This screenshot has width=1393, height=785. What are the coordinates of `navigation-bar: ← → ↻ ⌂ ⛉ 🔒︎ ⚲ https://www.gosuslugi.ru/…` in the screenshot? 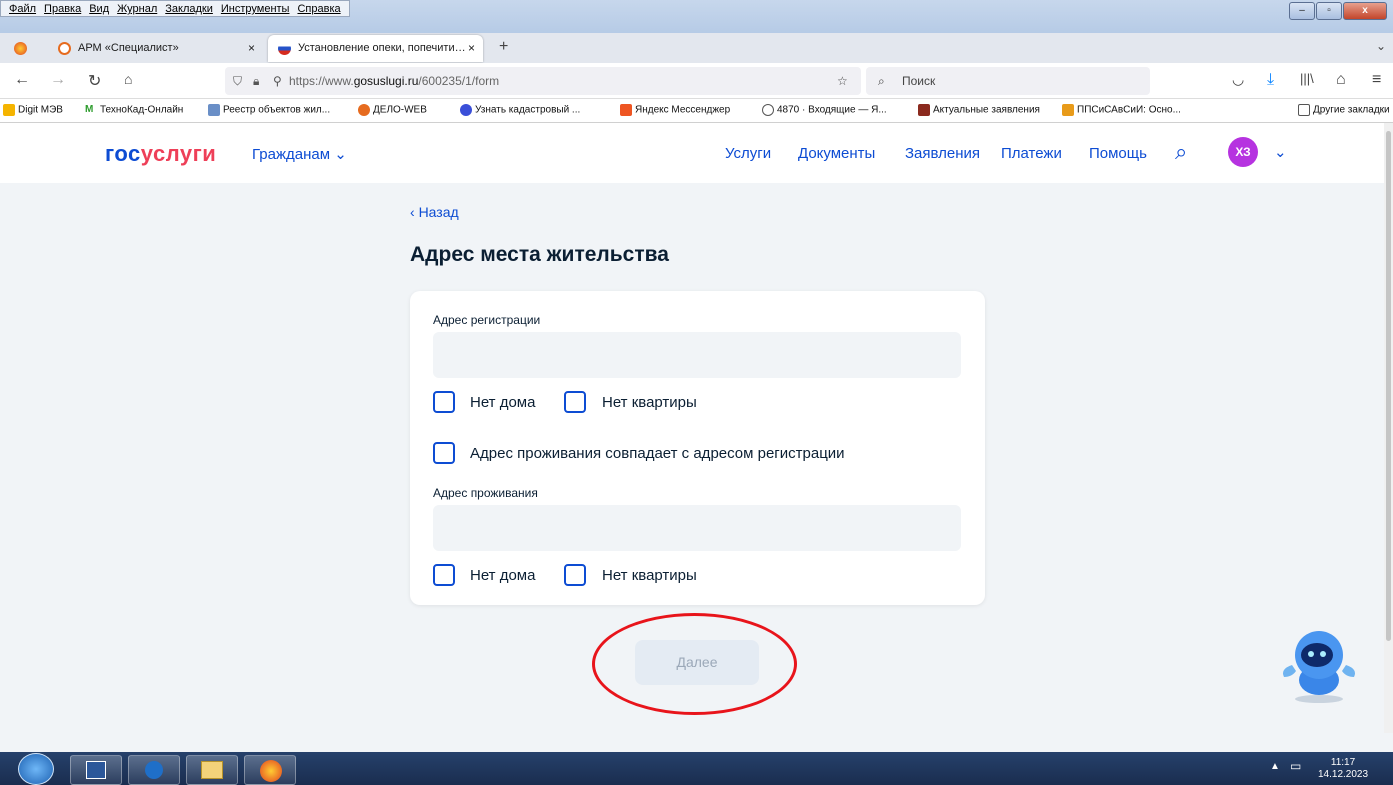 It's located at (696, 81).